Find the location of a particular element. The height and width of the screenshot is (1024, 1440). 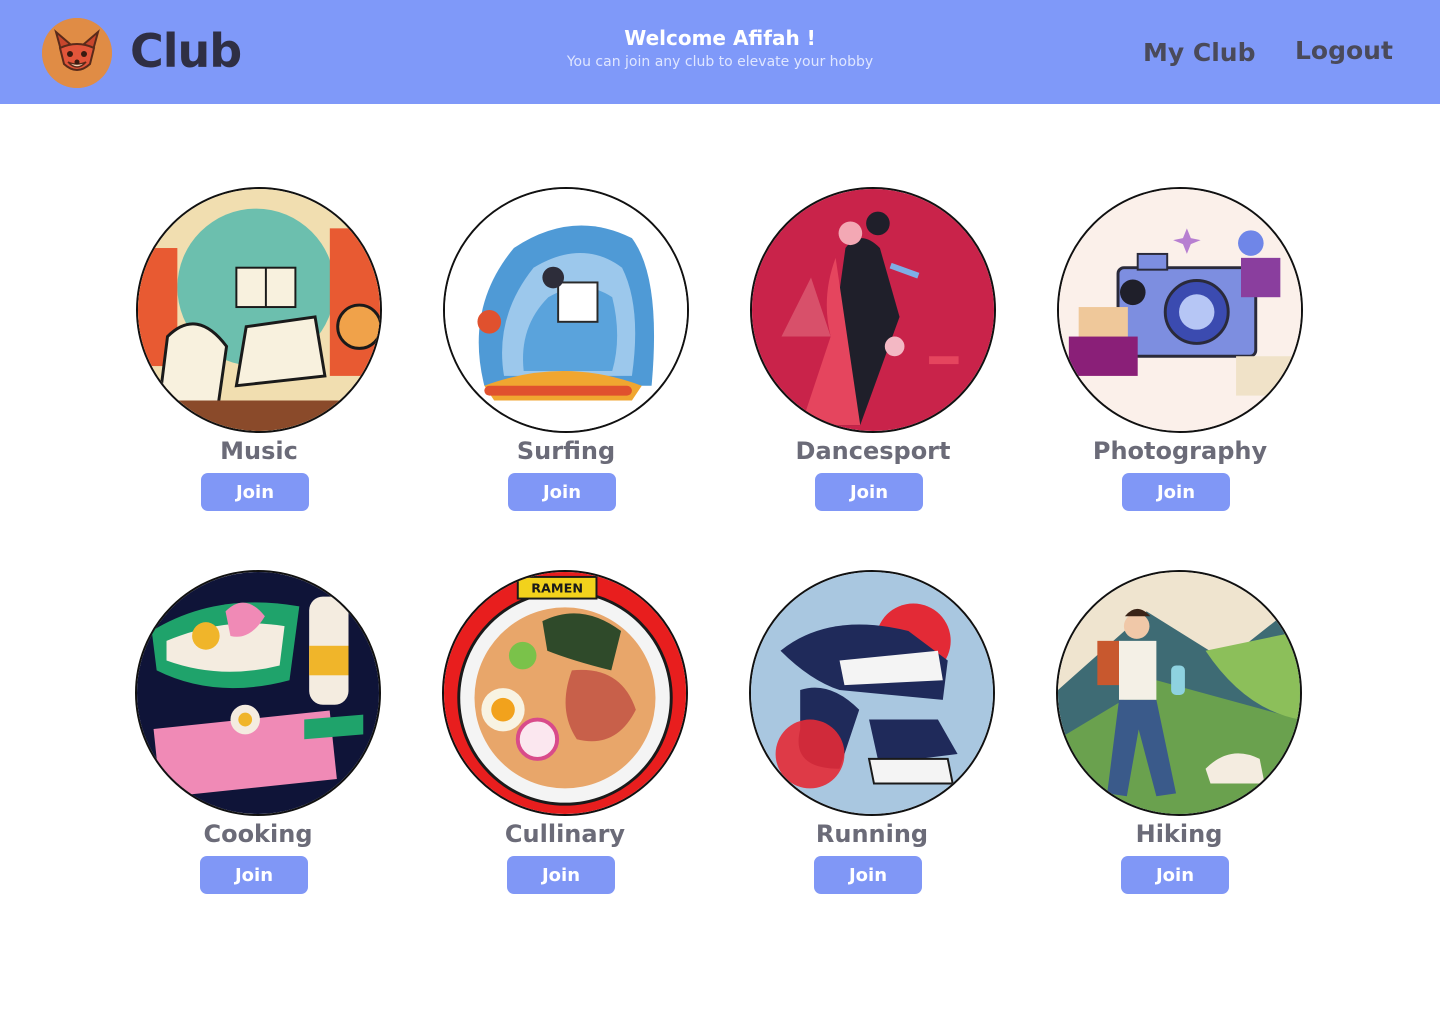

join-button-music: Join is located at coordinates (255, 492).